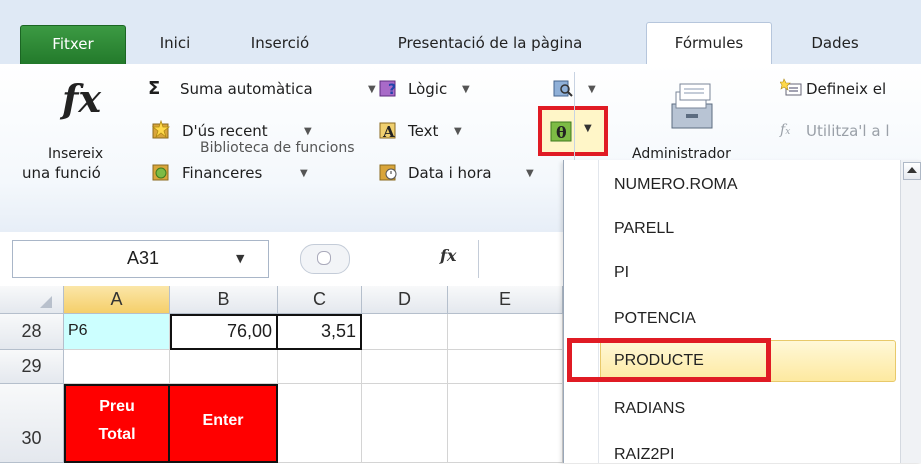 Image resolution: width=921 pixels, height=464 pixels. Describe the element at coordinates (846, 89) in the screenshot. I see `define-name-label: Defineix el` at that location.